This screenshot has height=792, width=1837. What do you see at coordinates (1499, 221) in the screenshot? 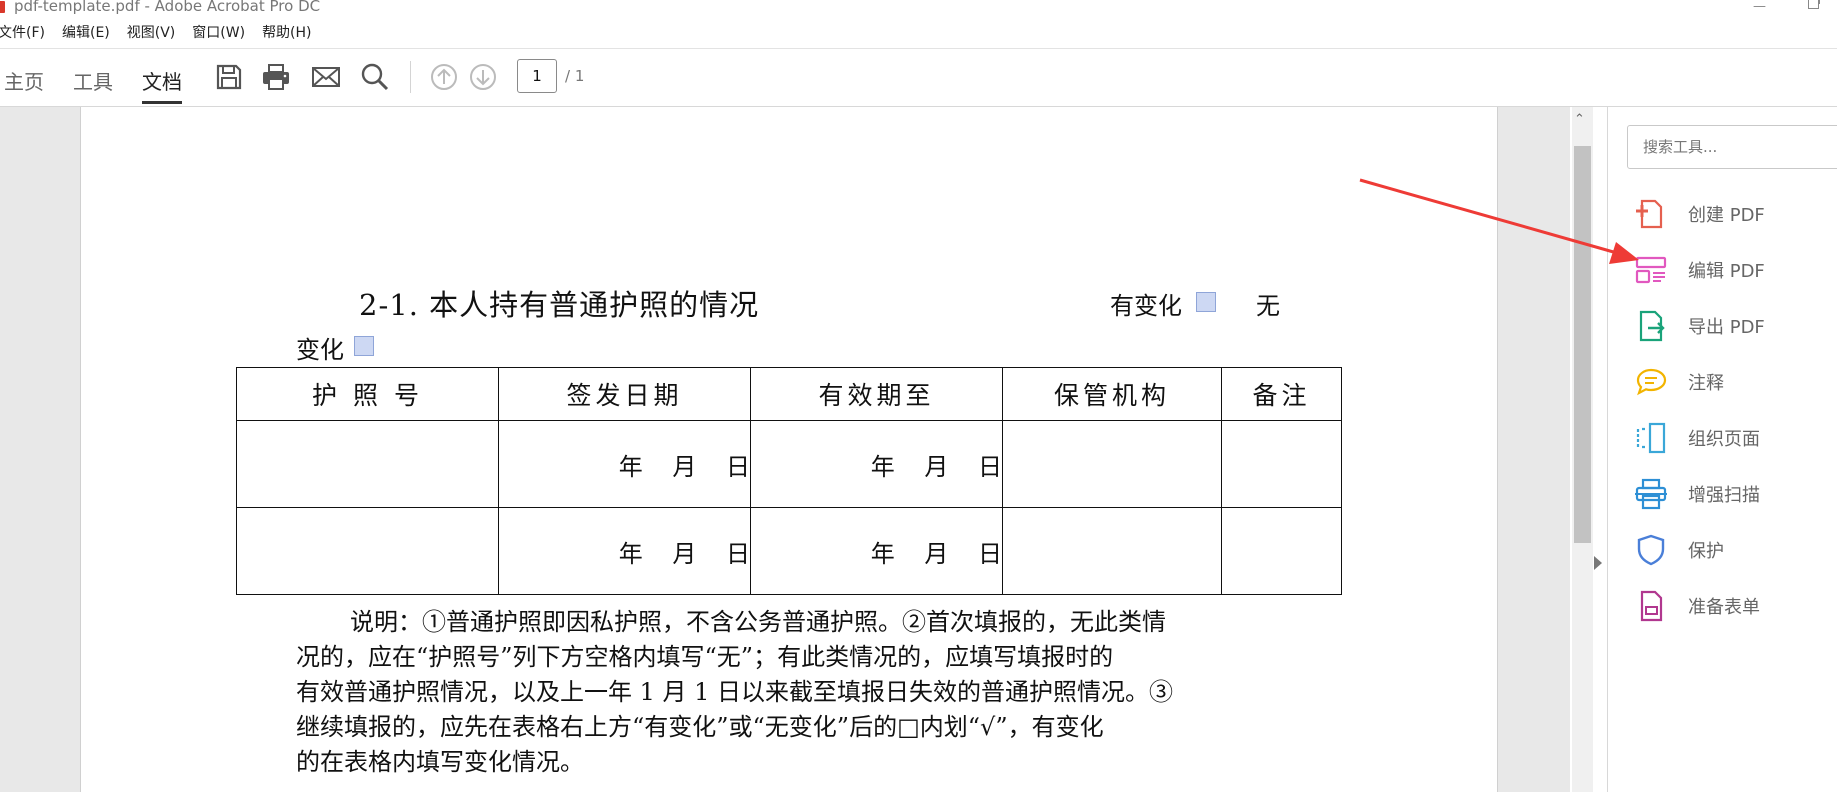
I see `annotation-arrow` at bounding box center [1499, 221].